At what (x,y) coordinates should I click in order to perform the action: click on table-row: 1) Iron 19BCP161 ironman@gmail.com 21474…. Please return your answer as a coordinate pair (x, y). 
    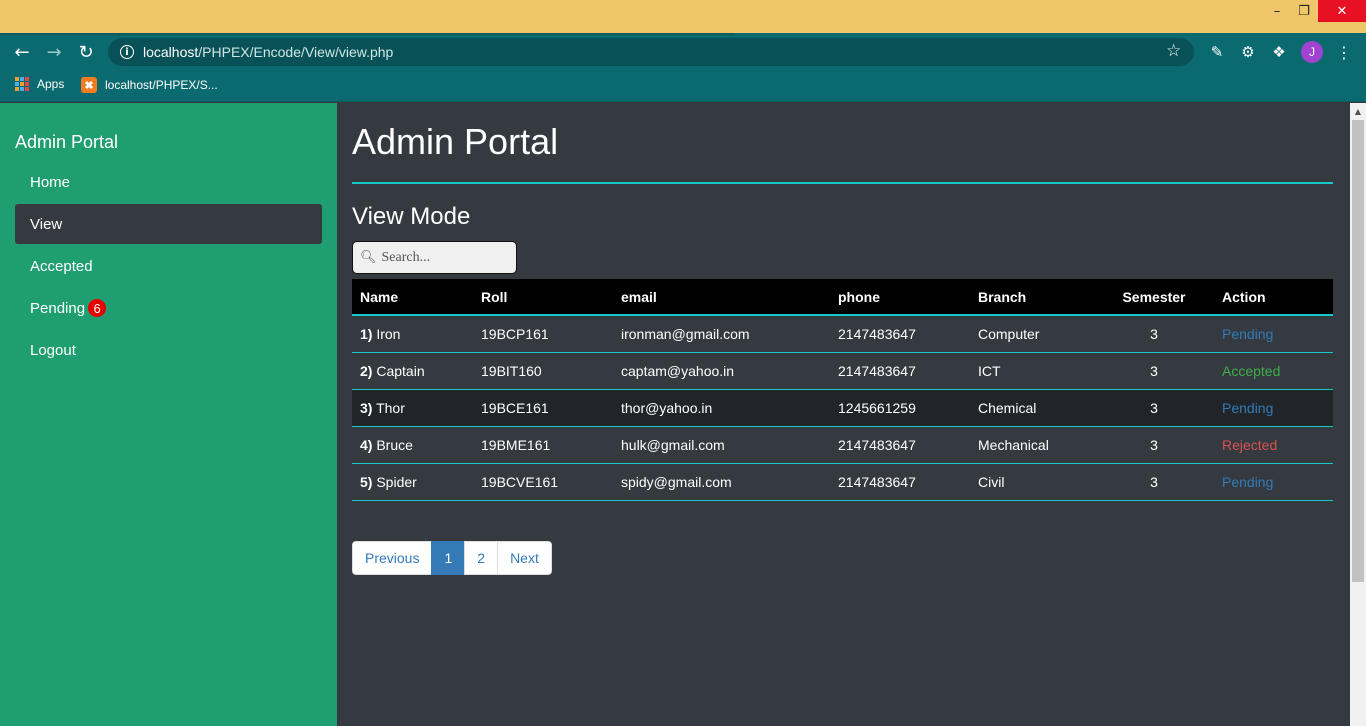
    Looking at the image, I should click on (842, 334).